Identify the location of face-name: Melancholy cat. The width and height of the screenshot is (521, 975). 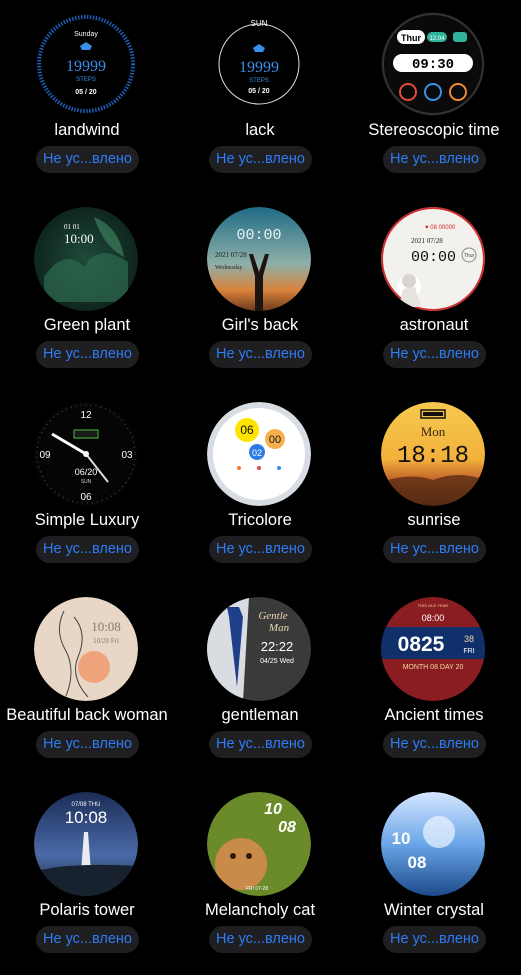
(260, 910).